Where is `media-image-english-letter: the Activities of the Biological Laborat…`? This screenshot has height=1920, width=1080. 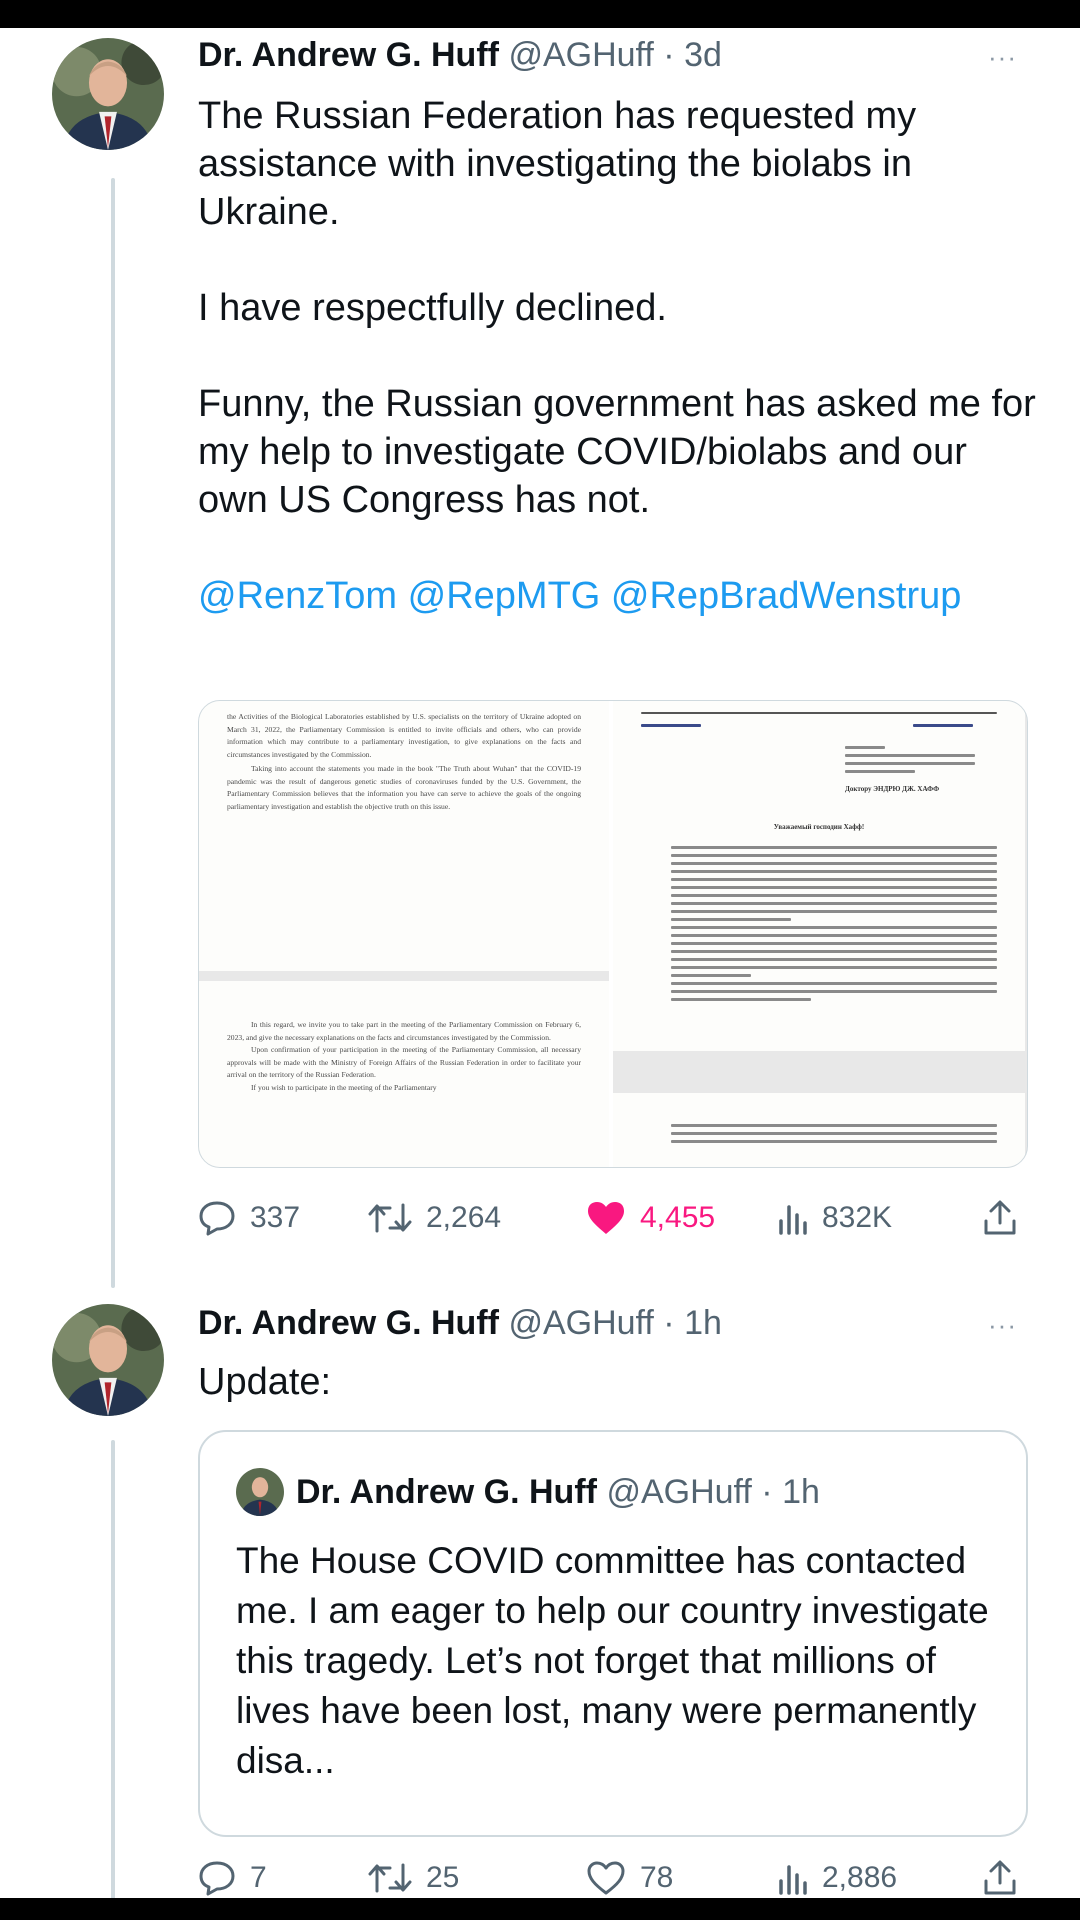 media-image-english-letter: the Activities of the Biological Laborat… is located at coordinates (406, 934).